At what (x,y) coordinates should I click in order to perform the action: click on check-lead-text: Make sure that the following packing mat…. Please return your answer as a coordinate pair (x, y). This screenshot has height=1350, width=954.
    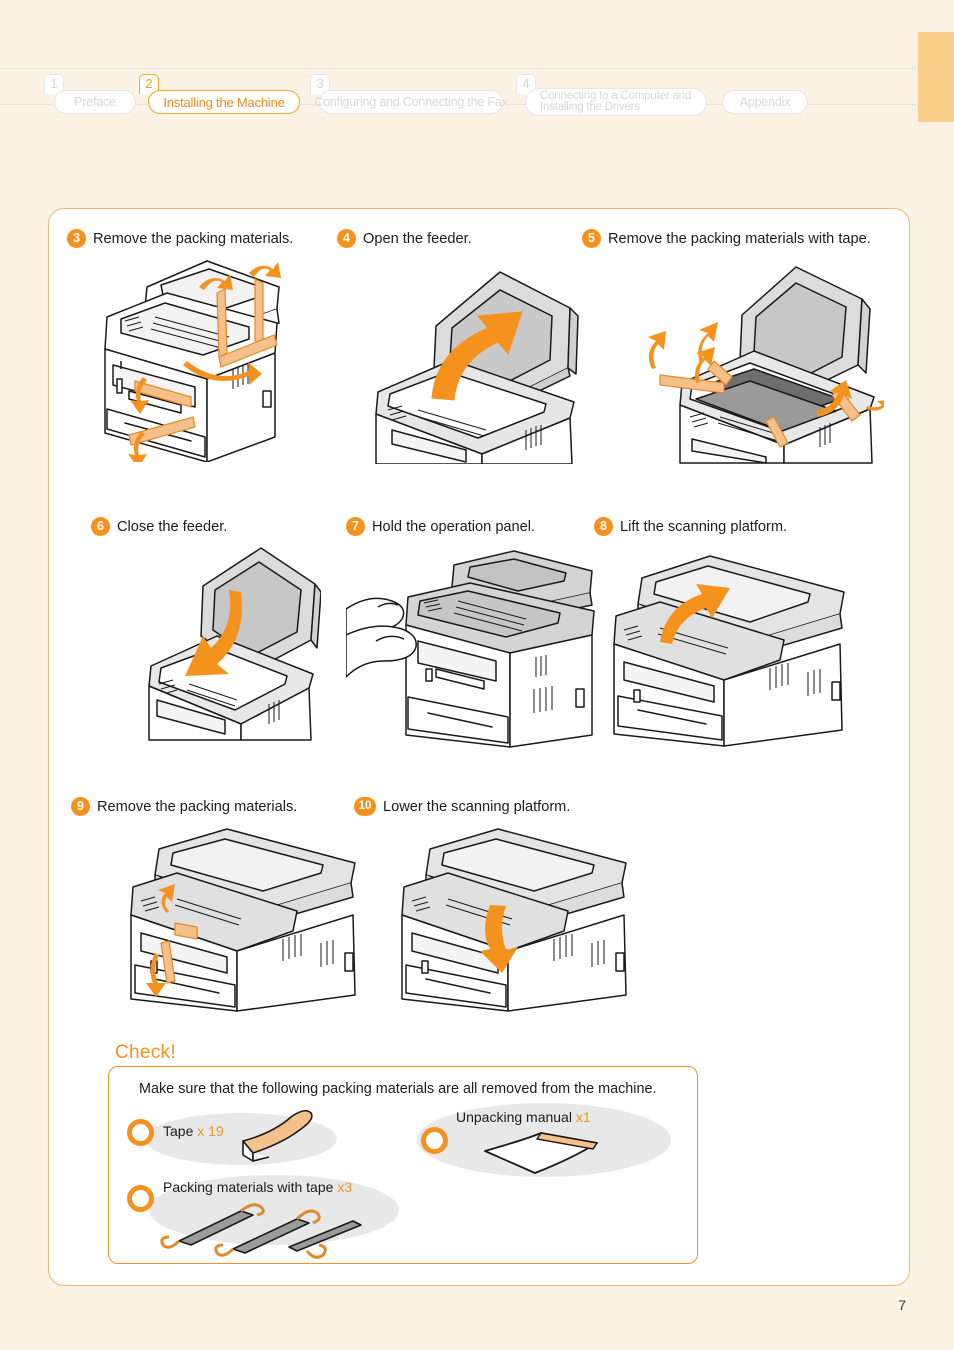
    Looking at the image, I should click on (398, 1089).